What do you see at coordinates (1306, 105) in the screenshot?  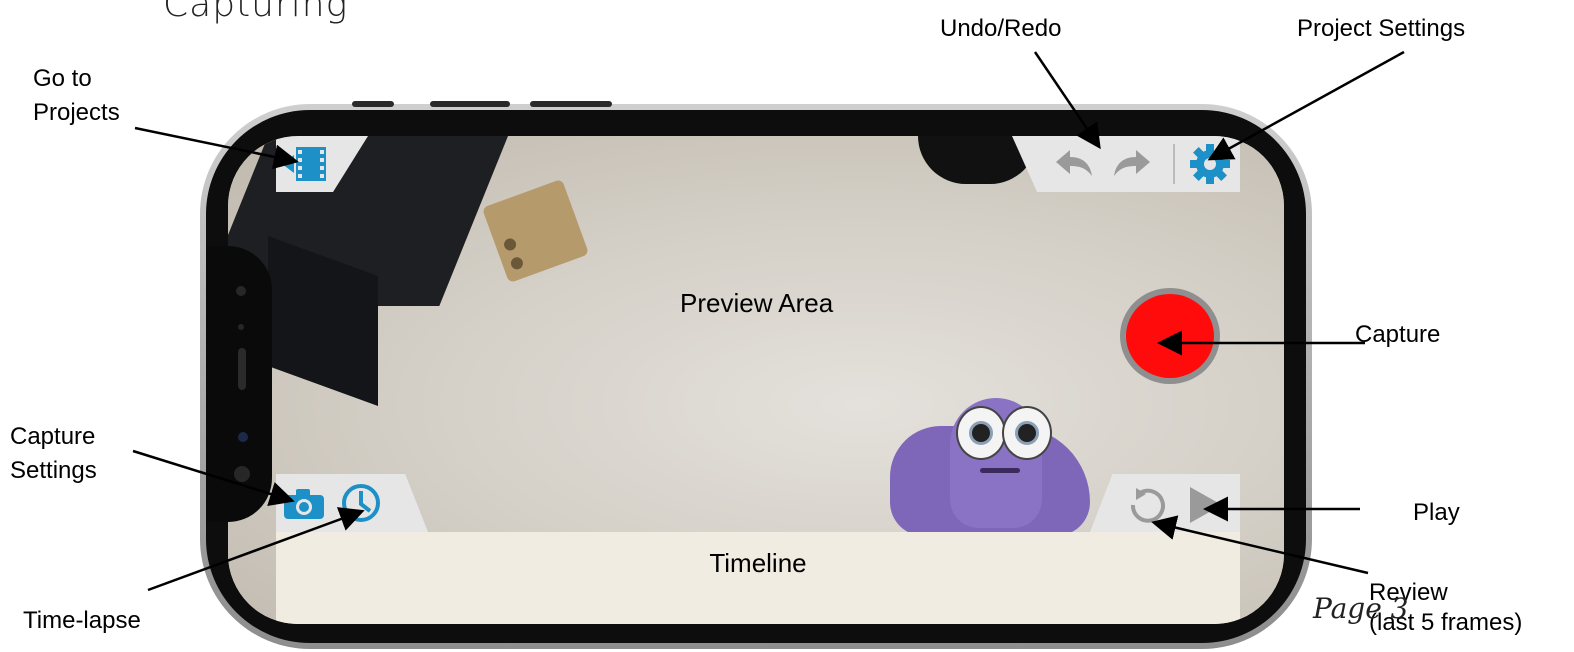 I see `arrow-project-settings` at bounding box center [1306, 105].